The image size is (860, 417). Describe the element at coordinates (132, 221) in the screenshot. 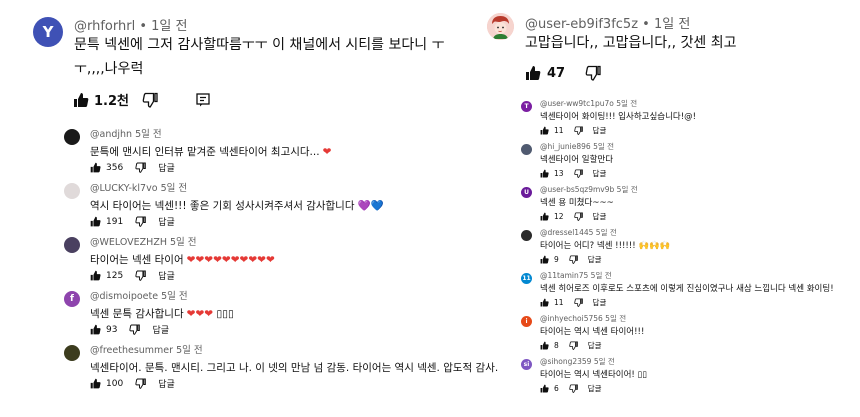

I see `reply-actions: 191 답글` at that location.